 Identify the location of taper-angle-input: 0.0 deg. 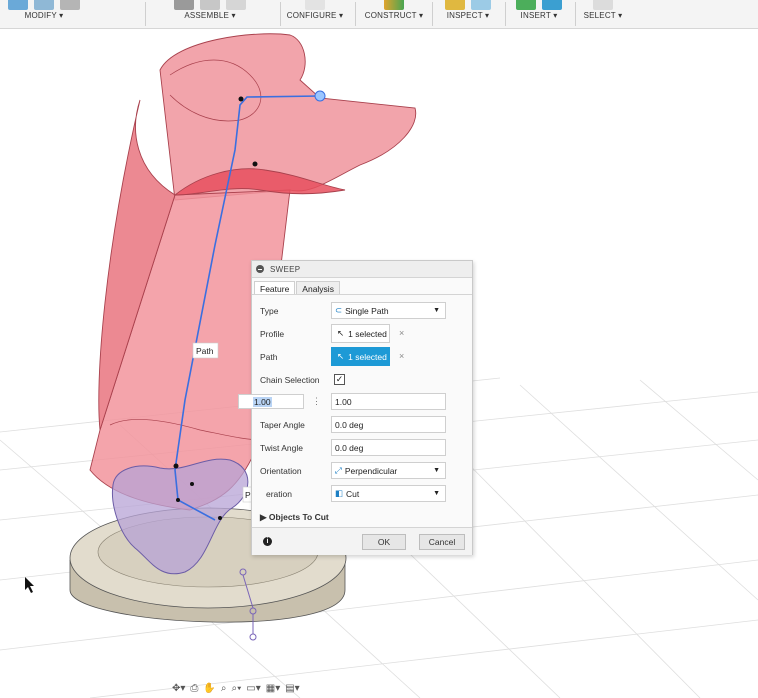
(388, 424).